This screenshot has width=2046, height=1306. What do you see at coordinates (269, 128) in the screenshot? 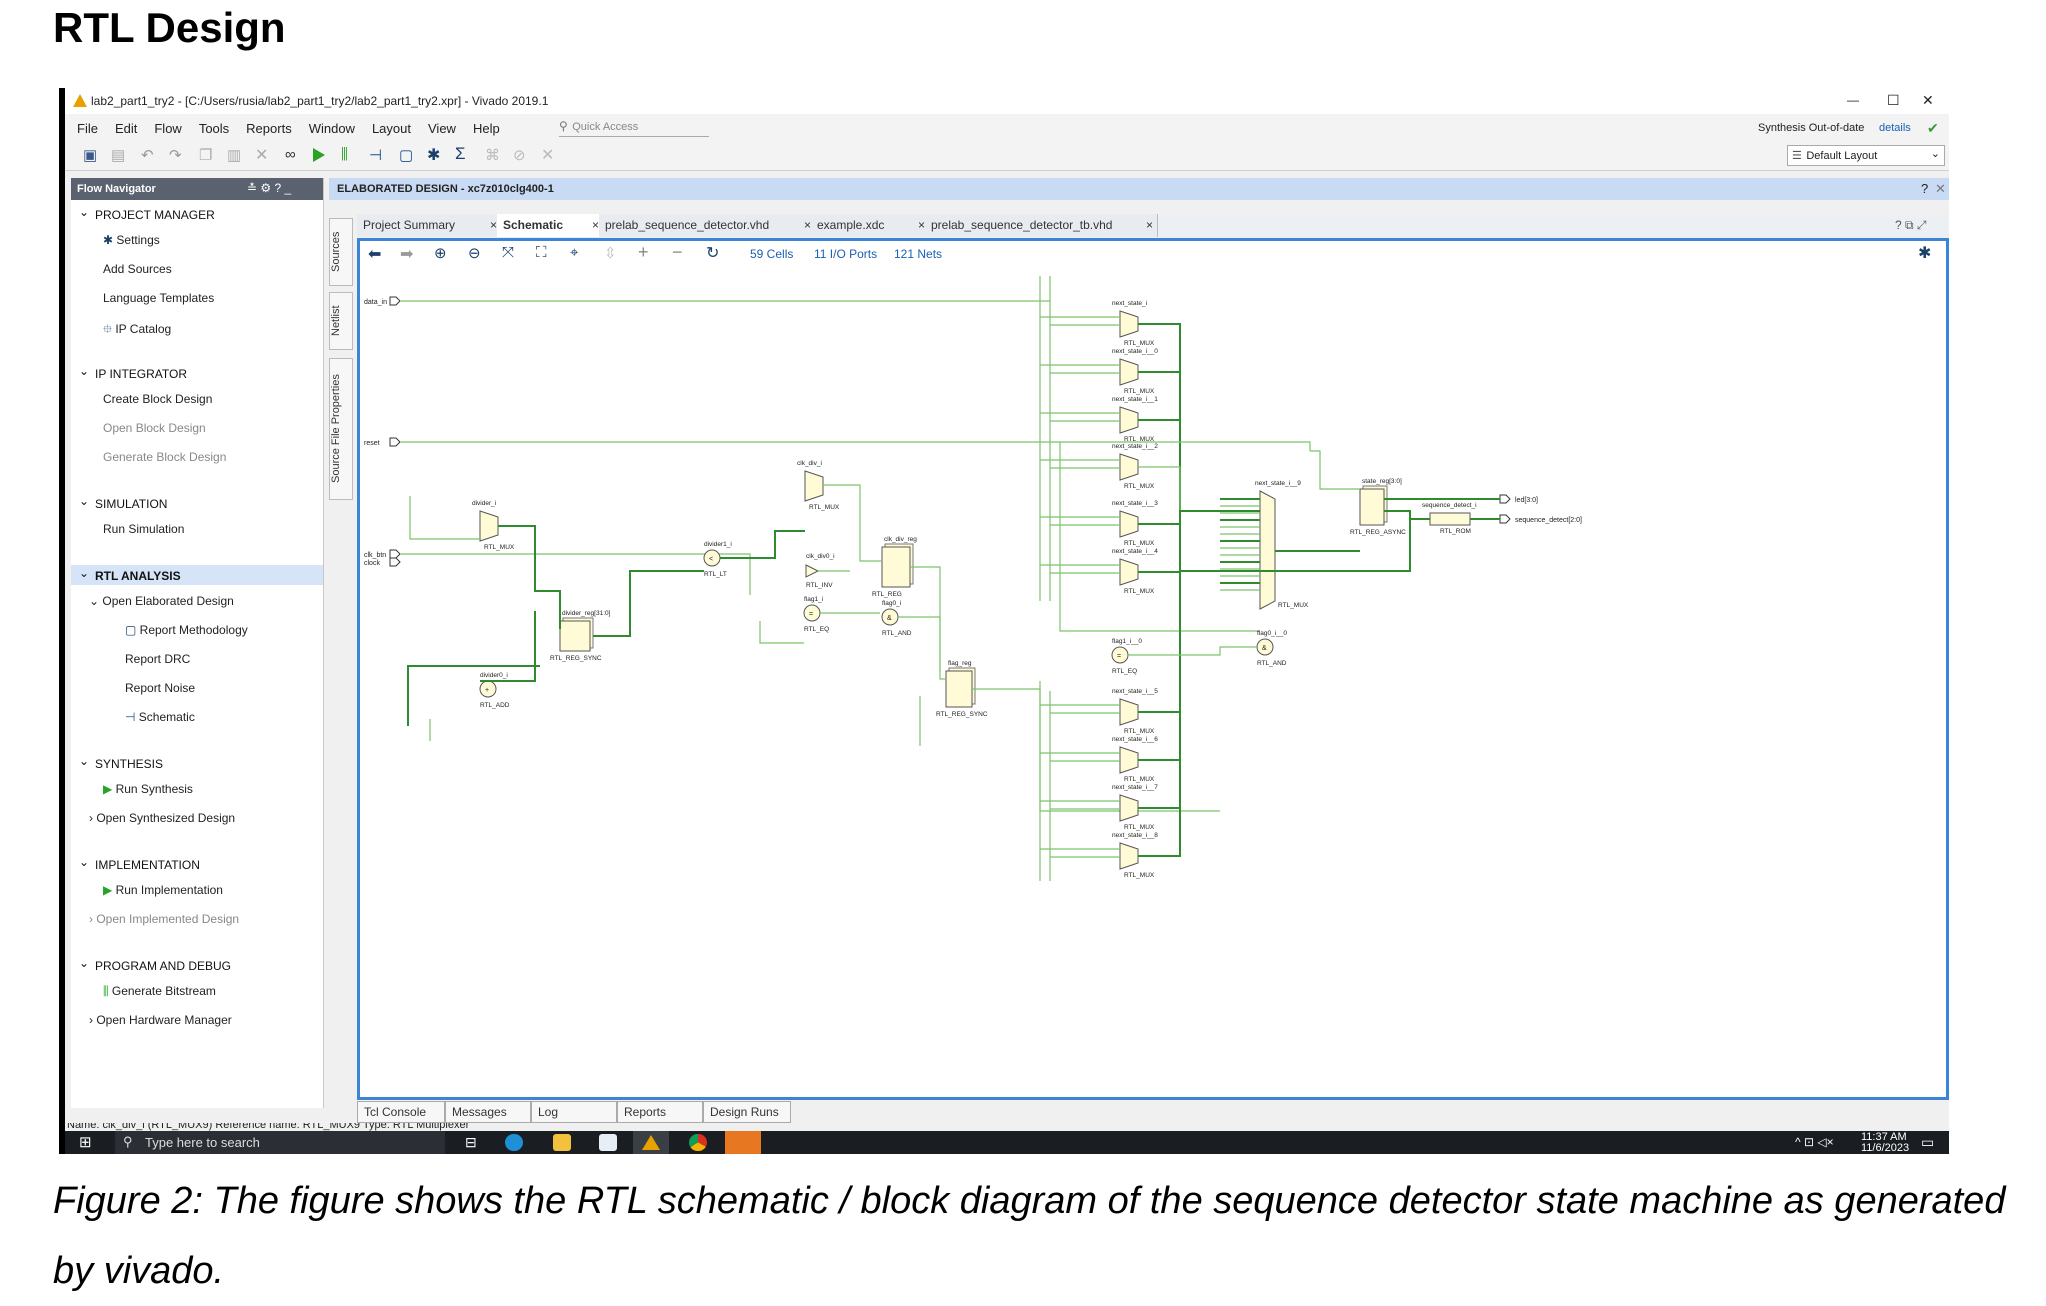
I see `menu-reports: Reports` at bounding box center [269, 128].